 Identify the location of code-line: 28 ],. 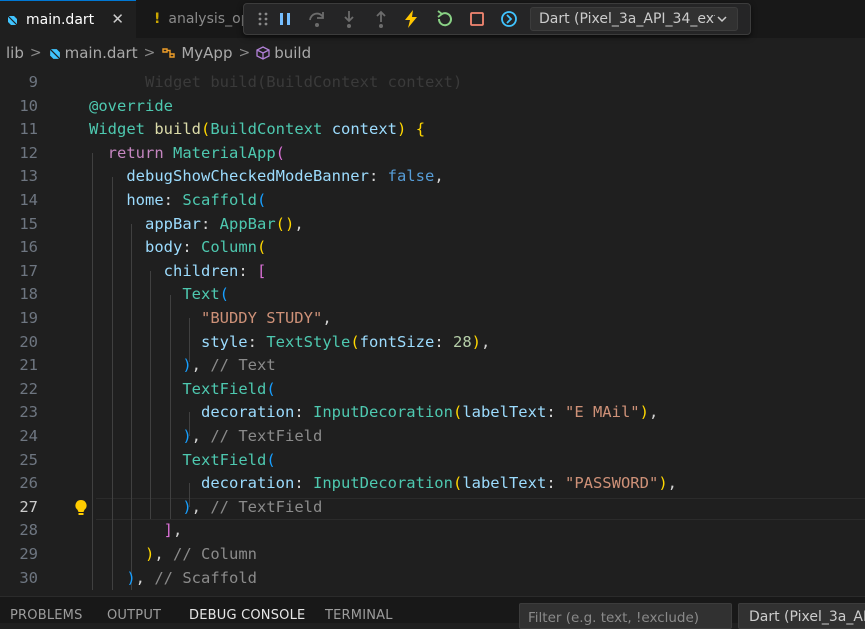
(432, 531).